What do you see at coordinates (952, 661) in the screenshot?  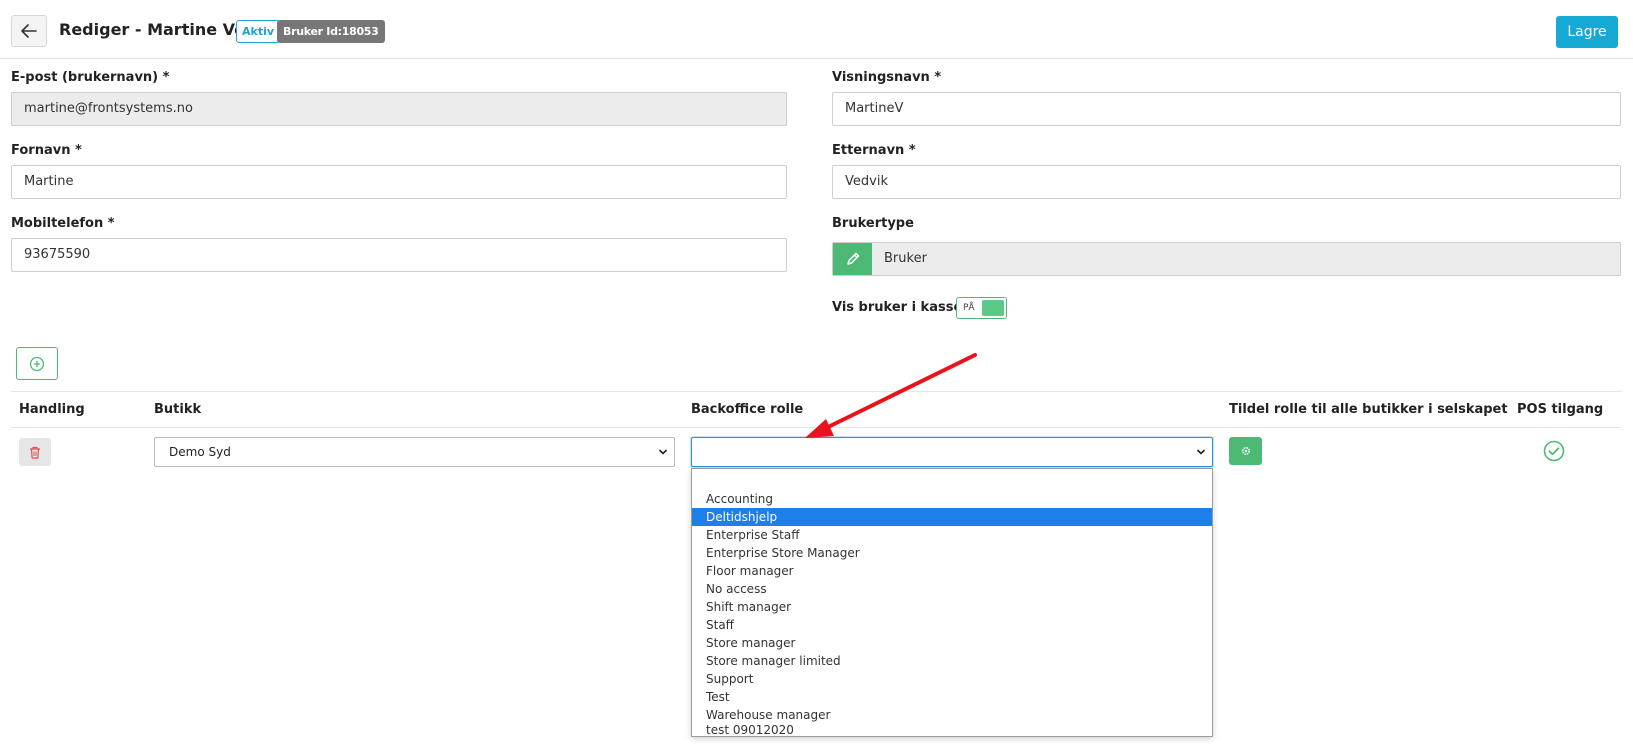 I see `role-option: Store manager limited` at bounding box center [952, 661].